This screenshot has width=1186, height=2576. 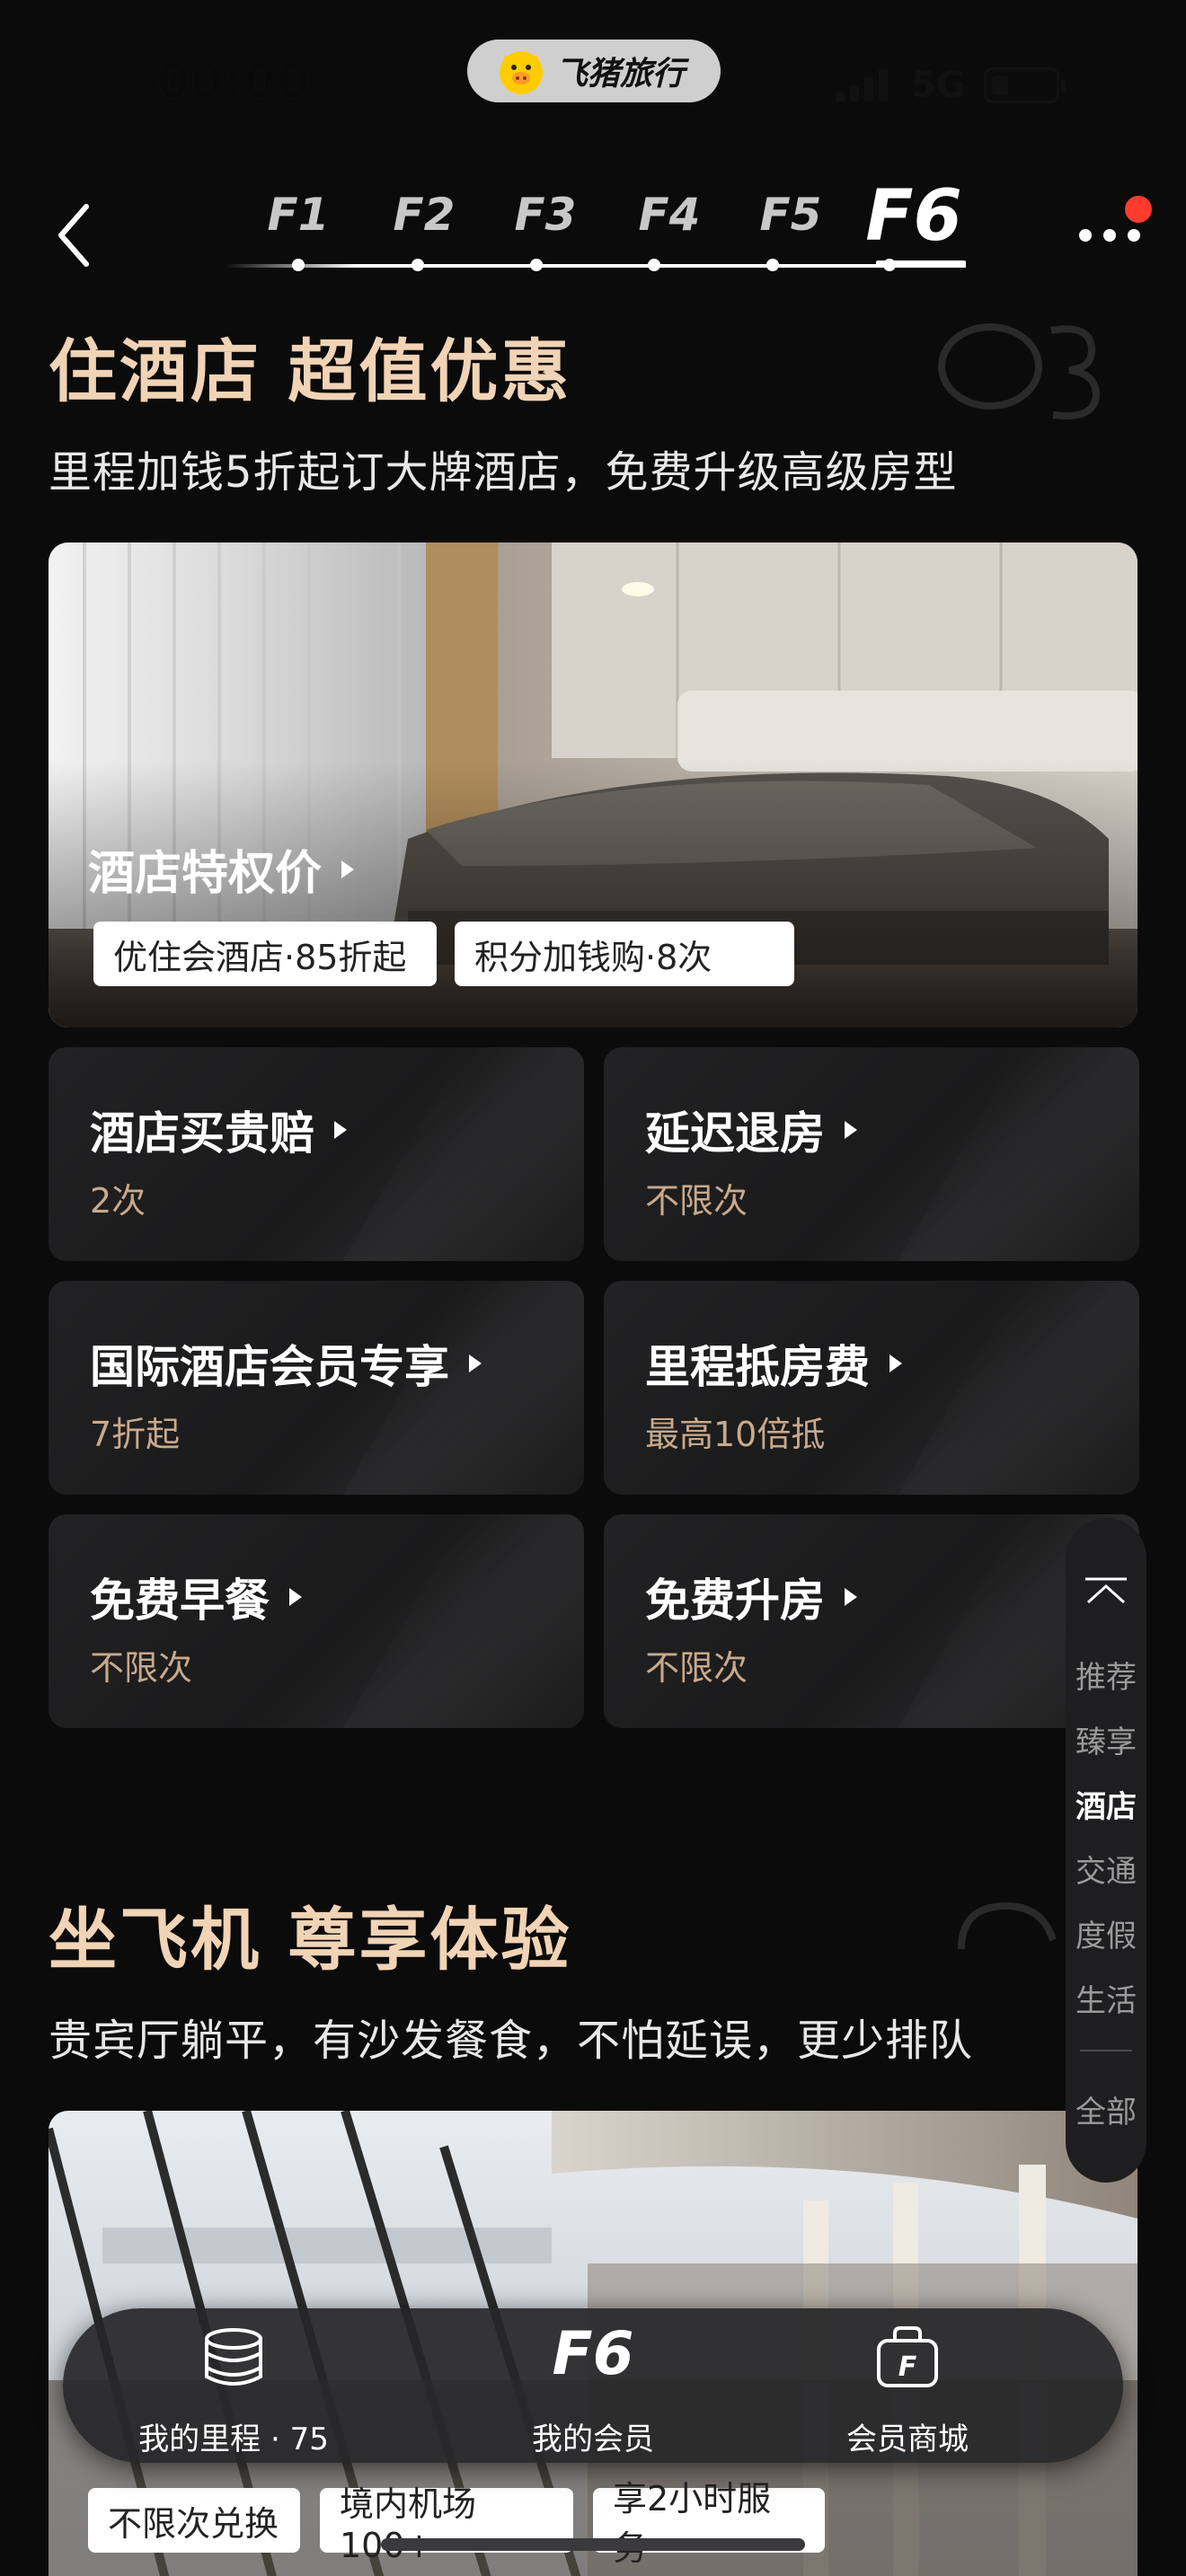 I want to click on benefit-card: 免费升房 不限次, so click(x=871, y=1621).